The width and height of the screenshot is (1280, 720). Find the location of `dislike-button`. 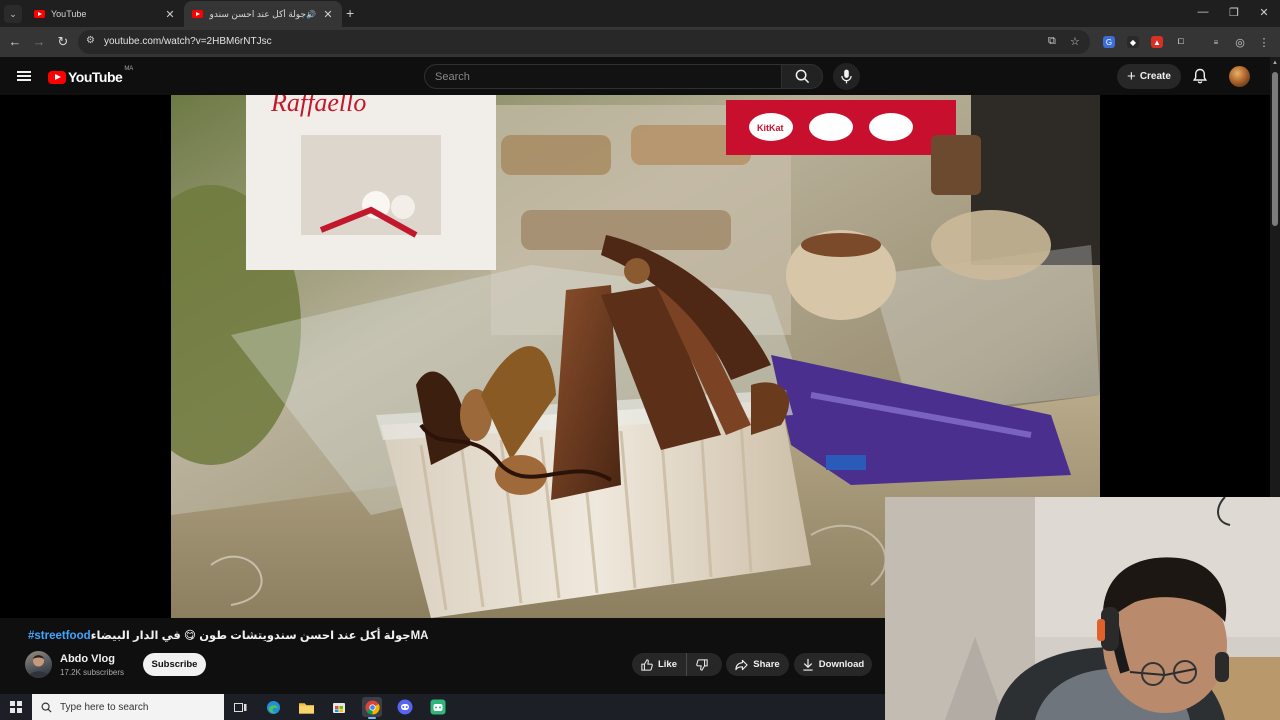

dislike-button is located at coordinates (704, 664).